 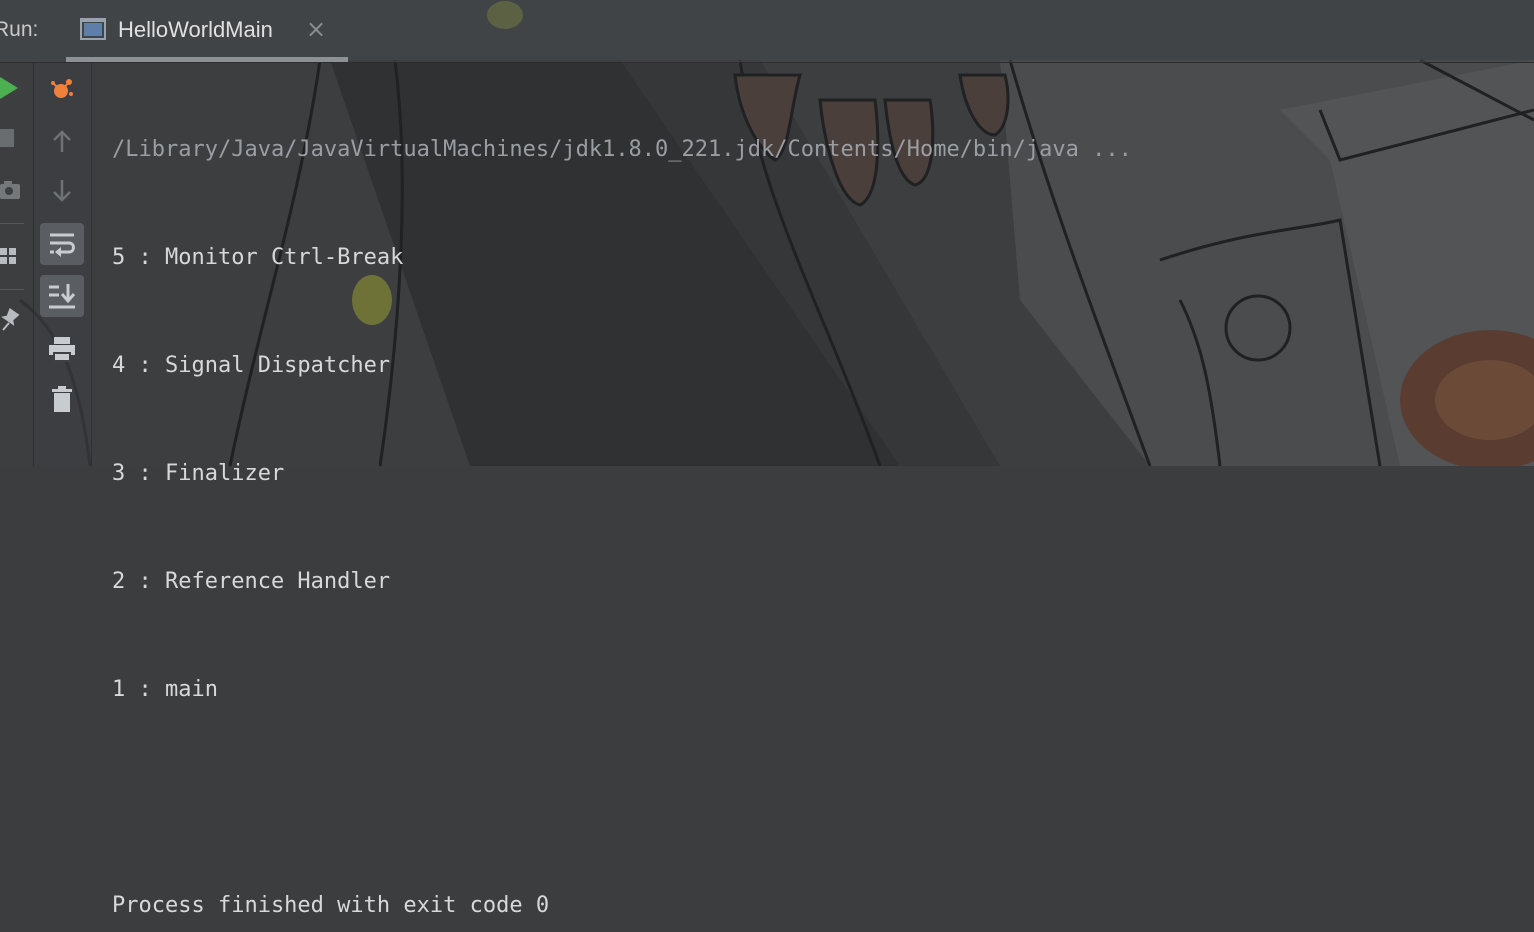 What do you see at coordinates (251, 581) in the screenshot?
I see `console-line: 2 : Reference Handler` at bounding box center [251, 581].